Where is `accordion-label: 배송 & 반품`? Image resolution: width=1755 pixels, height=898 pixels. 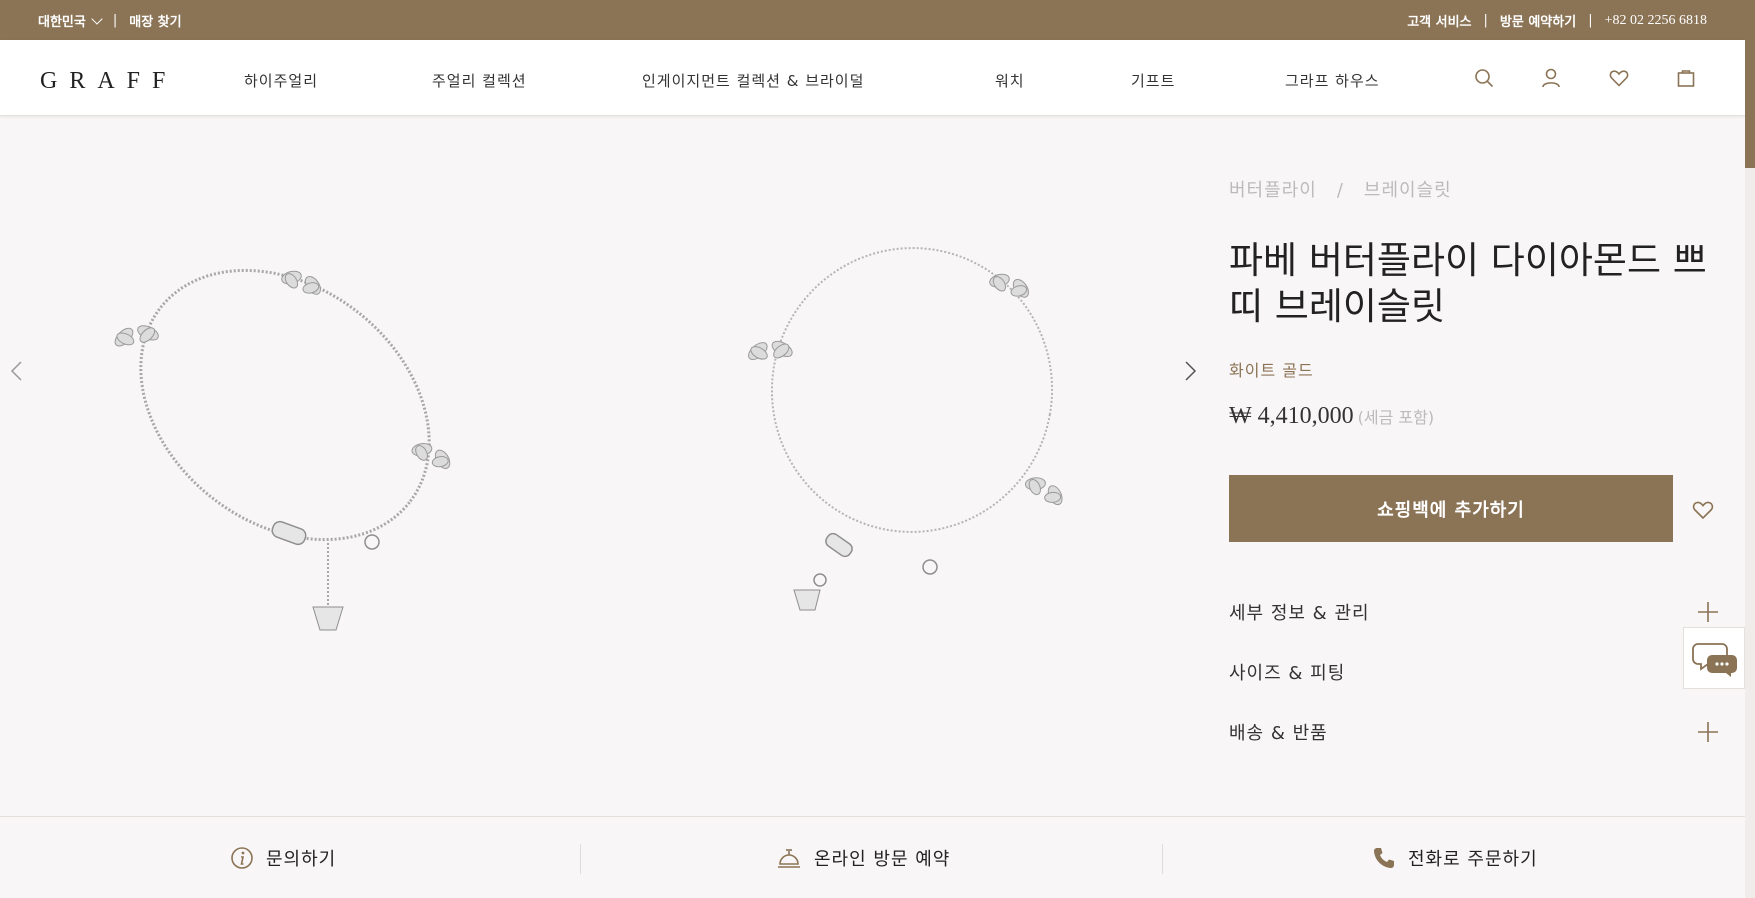 accordion-label: 배송 & 반품 is located at coordinates (1278, 733).